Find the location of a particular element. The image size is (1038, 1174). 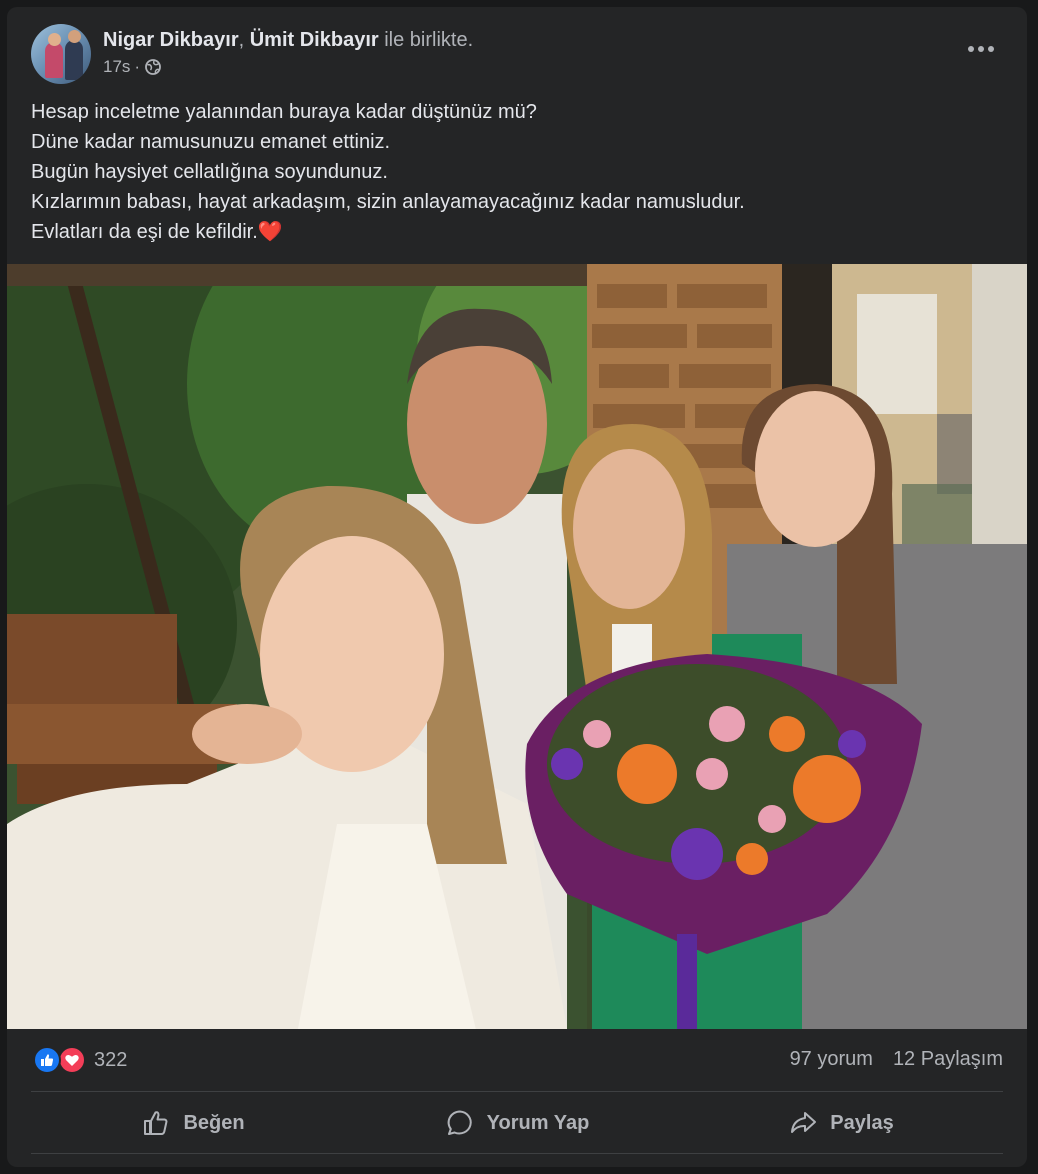

like-label: Beğen is located at coordinates (214, 1122).